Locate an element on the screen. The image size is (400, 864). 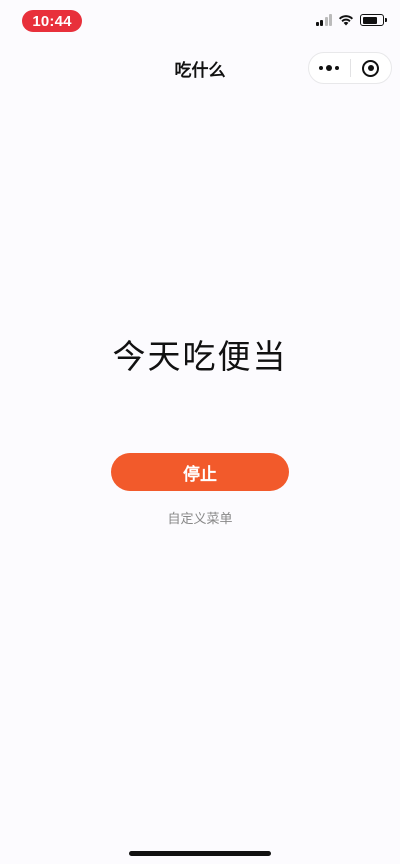
custom-menu-link: 自定义菜单 is located at coordinates (200, 517).